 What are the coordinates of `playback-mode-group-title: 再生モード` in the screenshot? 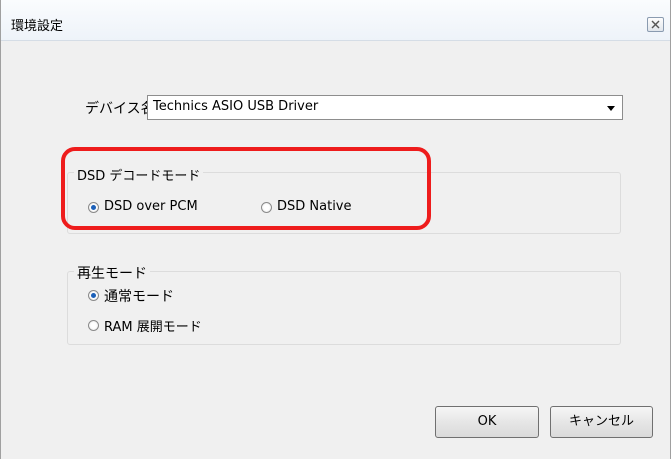 It's located at (112, 273).